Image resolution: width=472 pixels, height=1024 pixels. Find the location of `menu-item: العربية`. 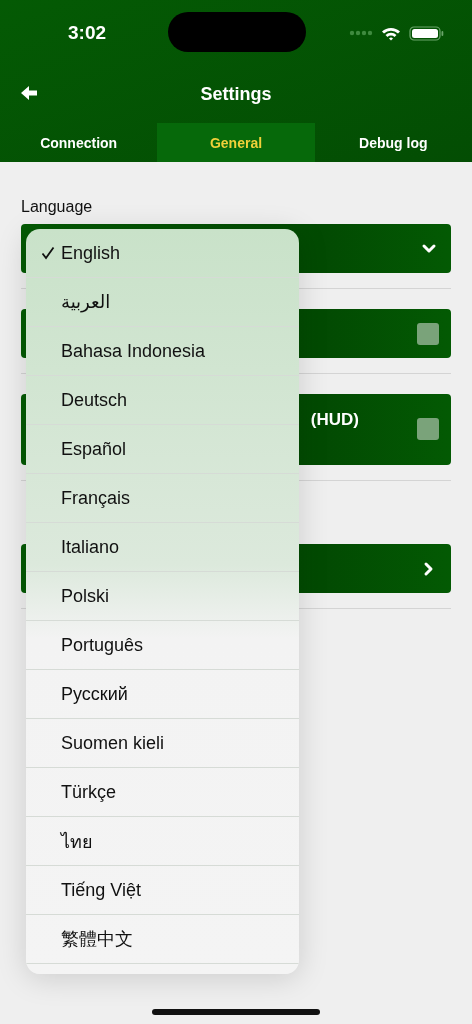

menu-item: العربية is located at coordinates (162, 302).